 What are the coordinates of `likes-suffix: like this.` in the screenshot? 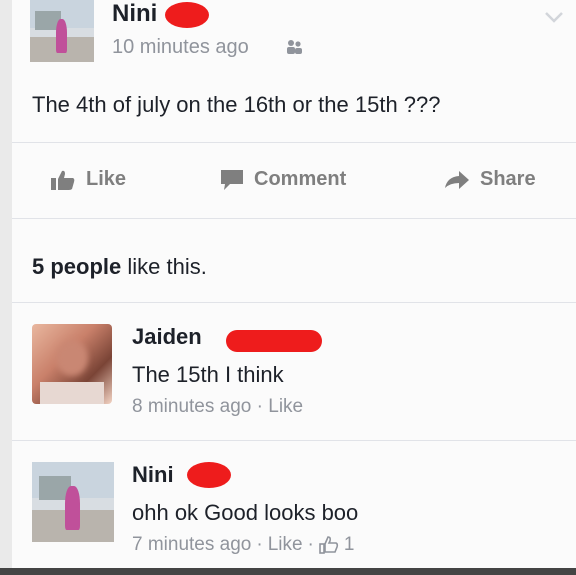 It's located at (164, 266).